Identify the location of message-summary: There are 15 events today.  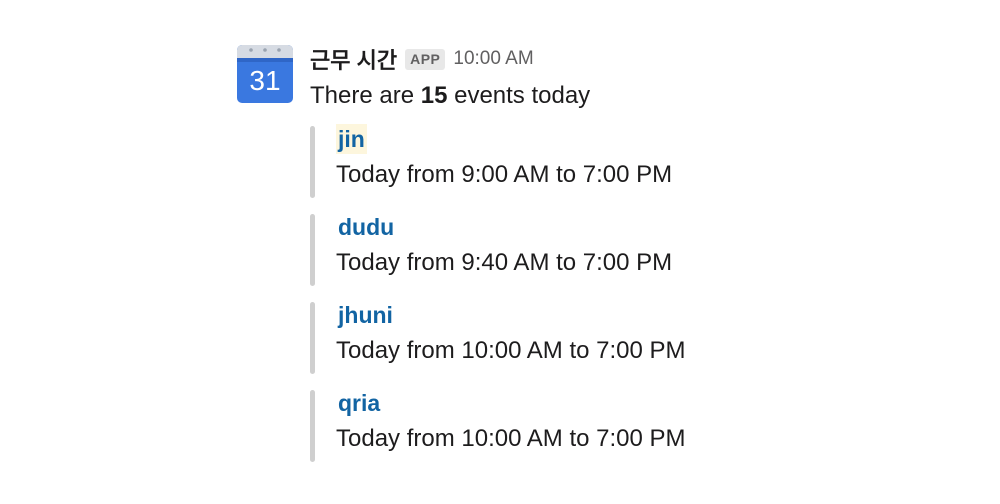
(630, 96).